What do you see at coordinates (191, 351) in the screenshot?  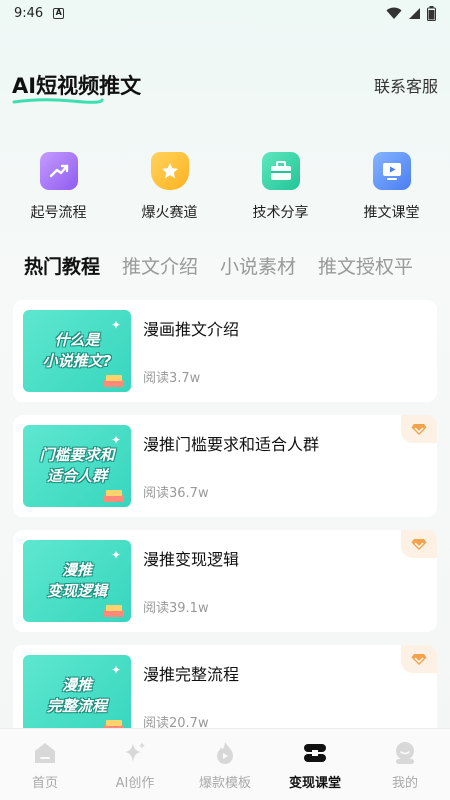 I see `article-info: 漫画推文介绍 阅读3.7w` at bounding box center [191, 351].